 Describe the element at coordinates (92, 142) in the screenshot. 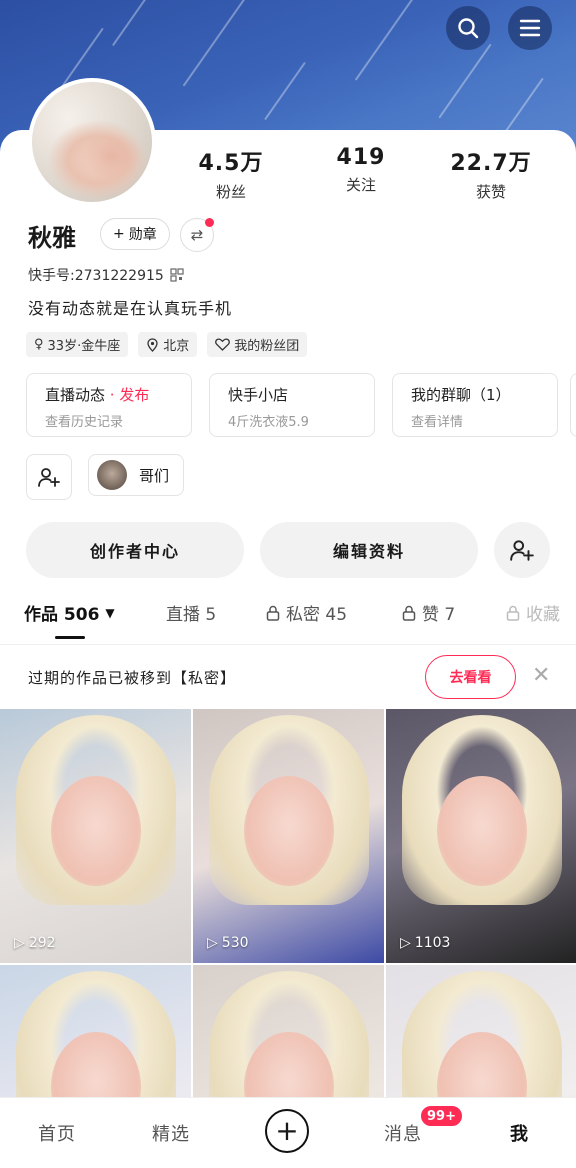

I see `avatar` at that location.